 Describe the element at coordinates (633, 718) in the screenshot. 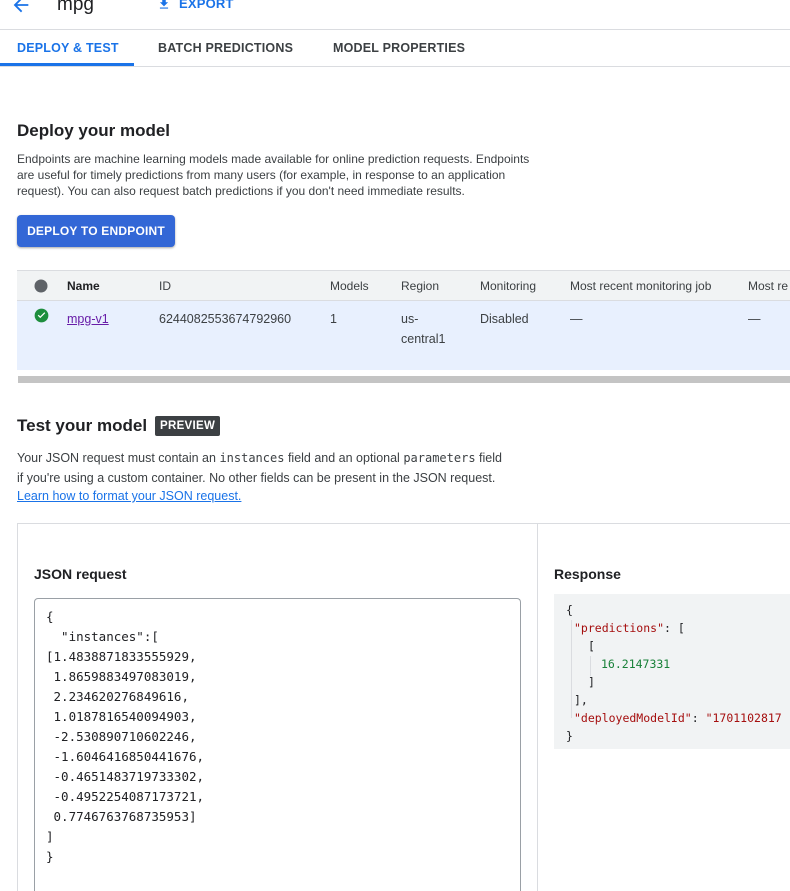

I see `deployed-model-id-key: "deployedModelId"` at that location.